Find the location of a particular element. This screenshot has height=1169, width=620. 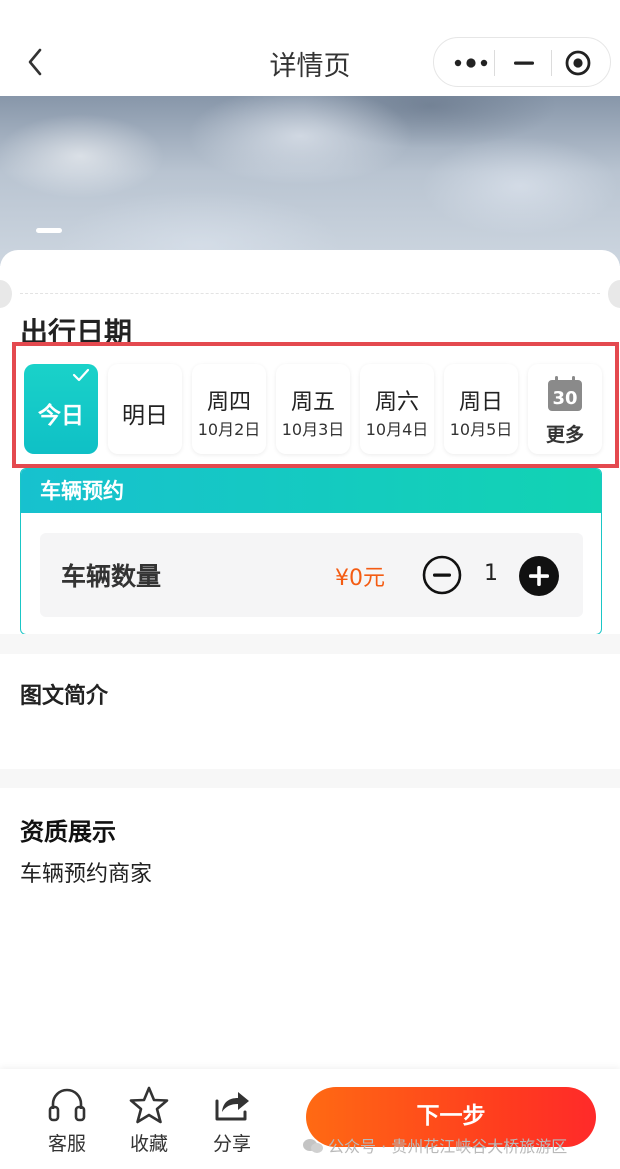

card-notch-left is located at coordinates (6, 294).